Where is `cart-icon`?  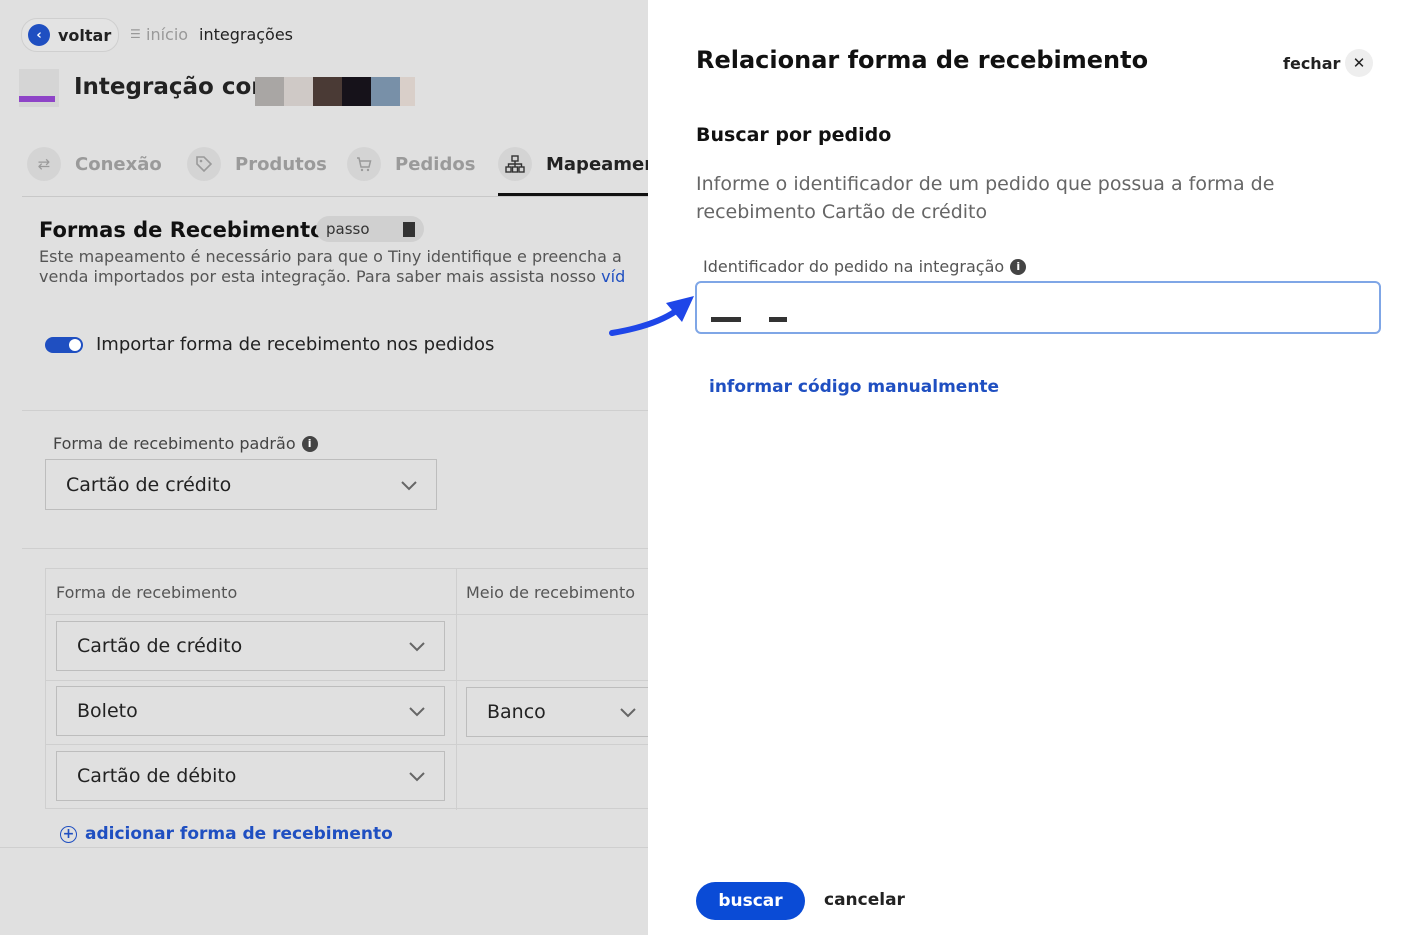
cart-icon is located at coordinates (364, 164).